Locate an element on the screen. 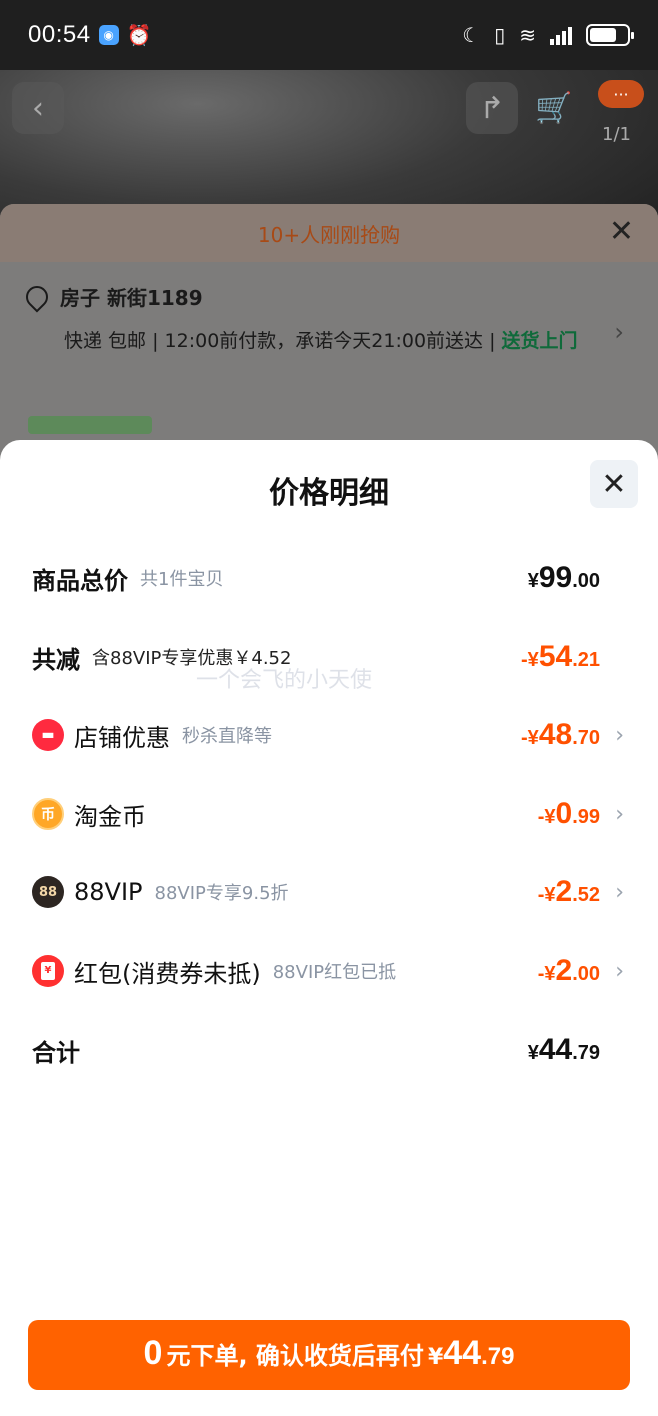 The width and height of the screenshot is (658, 1416). store-icon: ▬ is located at coordinates (48, 735).